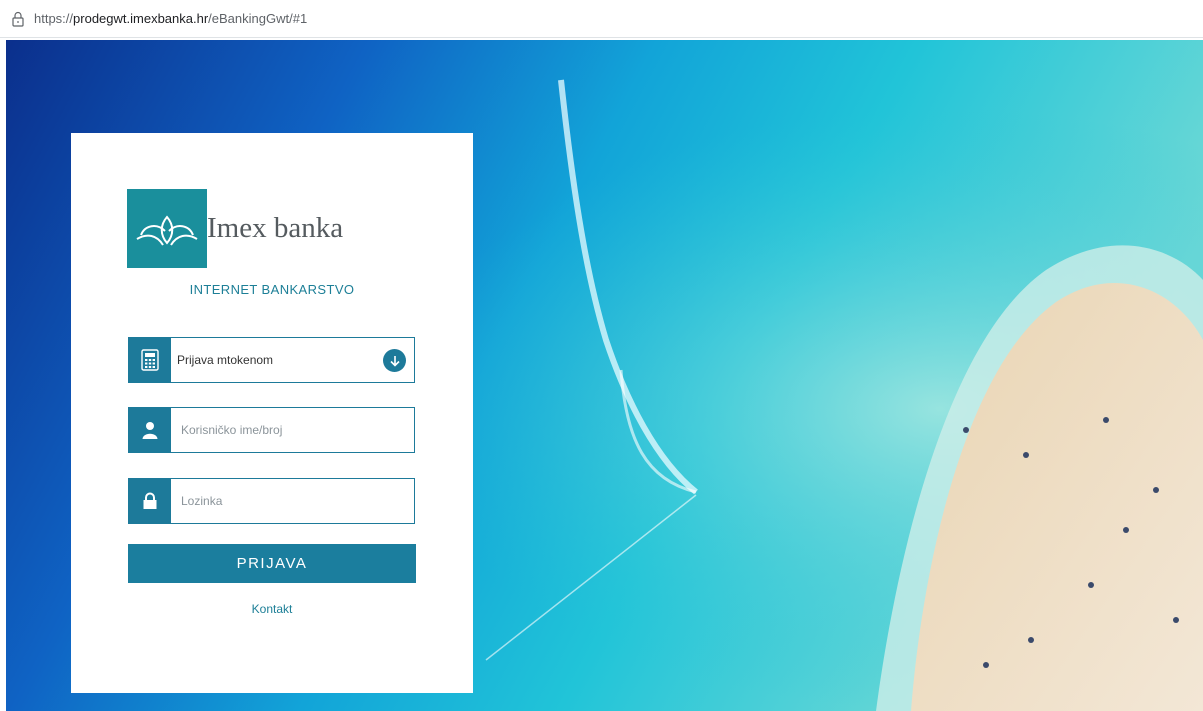  I want to click on username-input, so click(291, 430).